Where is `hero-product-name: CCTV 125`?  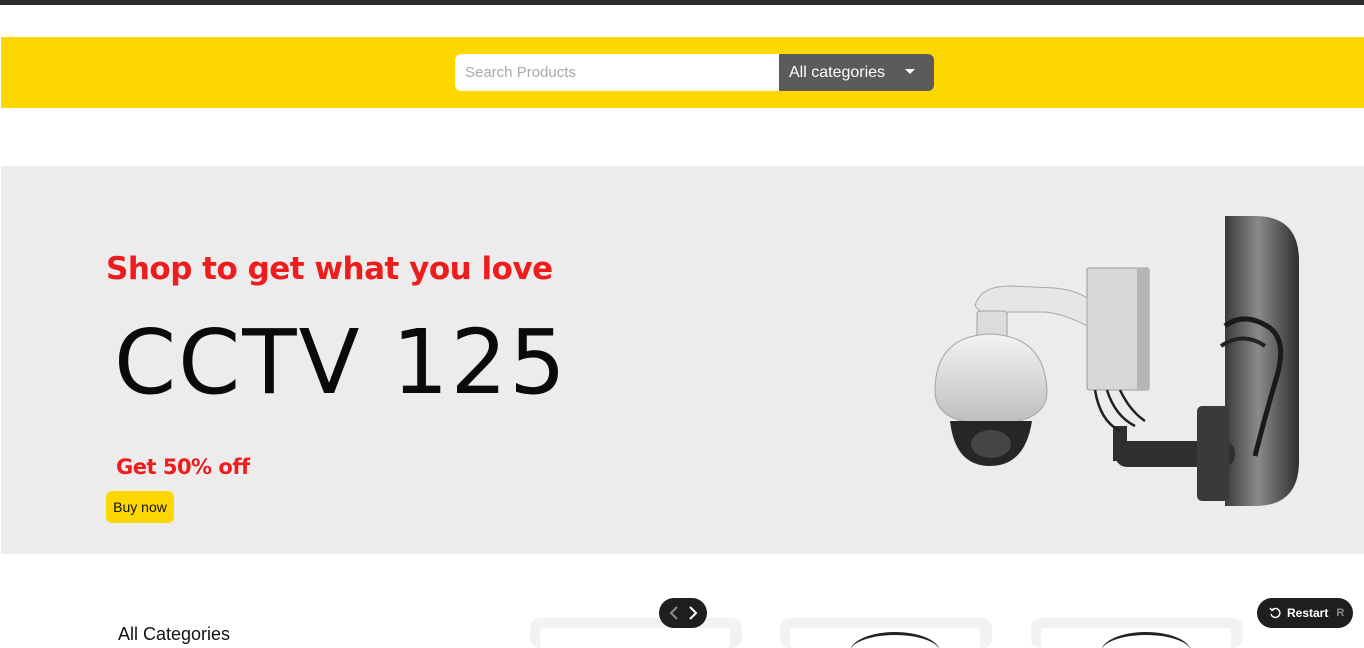 hero-product-name: CCTV 125 is located at coordinates (341, 362).